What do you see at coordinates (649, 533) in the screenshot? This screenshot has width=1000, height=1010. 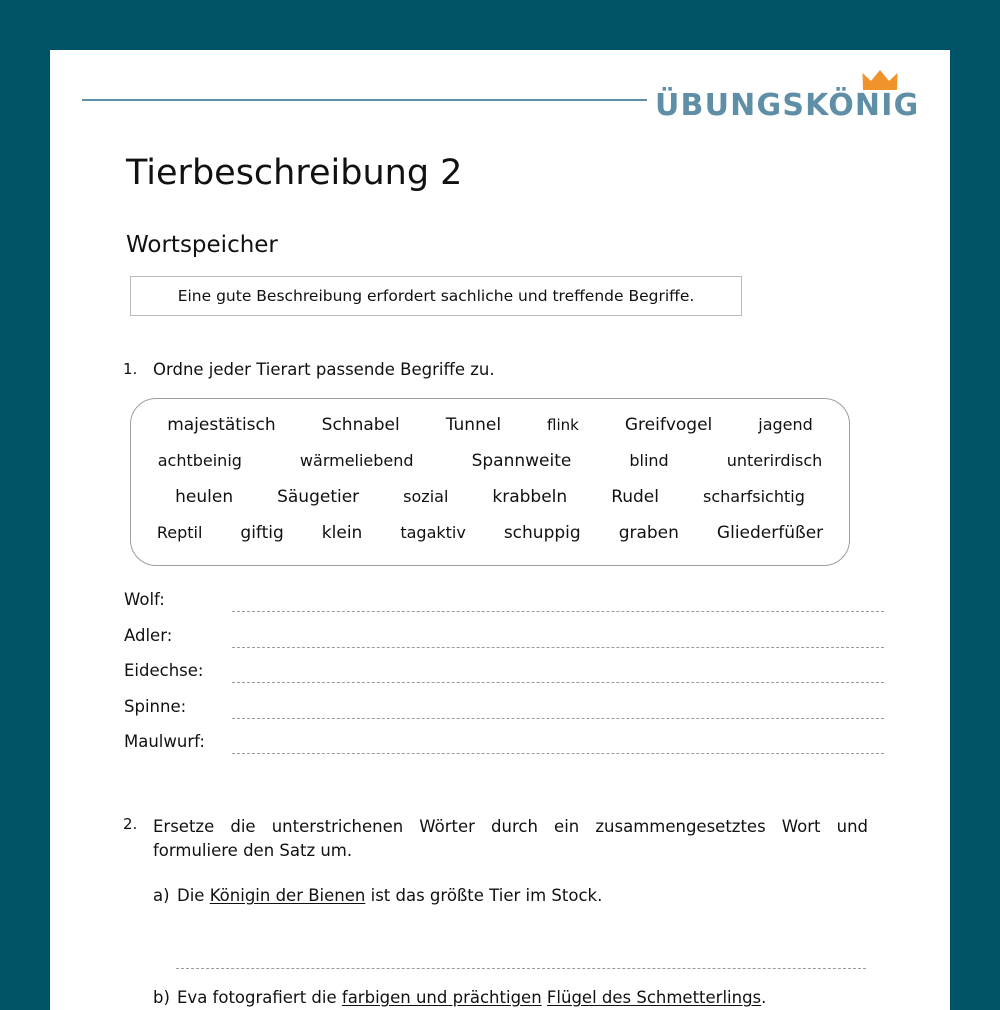 I see `word-bank-word: graben` at bounding box center [649, 533].